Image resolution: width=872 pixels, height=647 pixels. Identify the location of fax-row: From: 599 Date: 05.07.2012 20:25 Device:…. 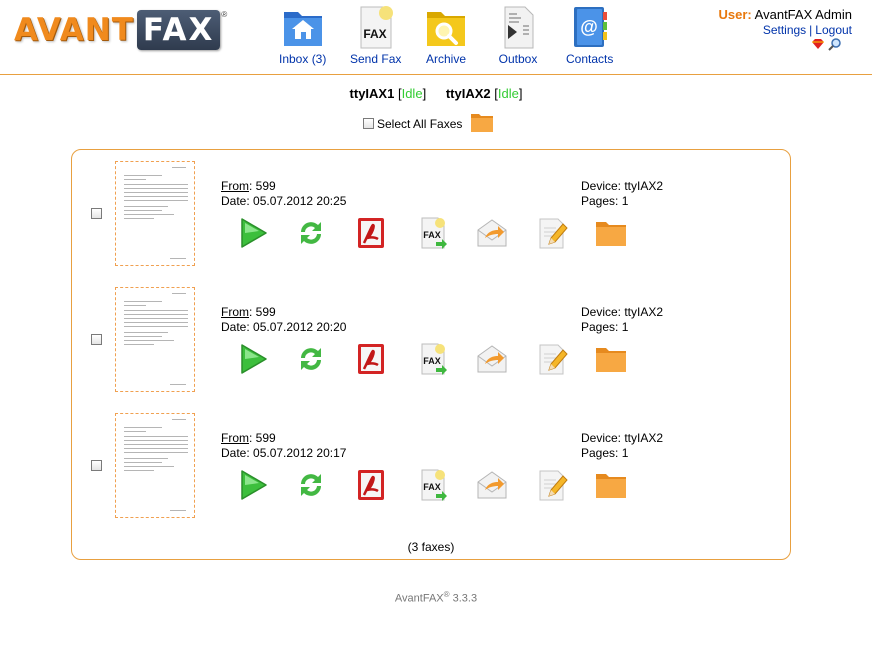
(431, 208).